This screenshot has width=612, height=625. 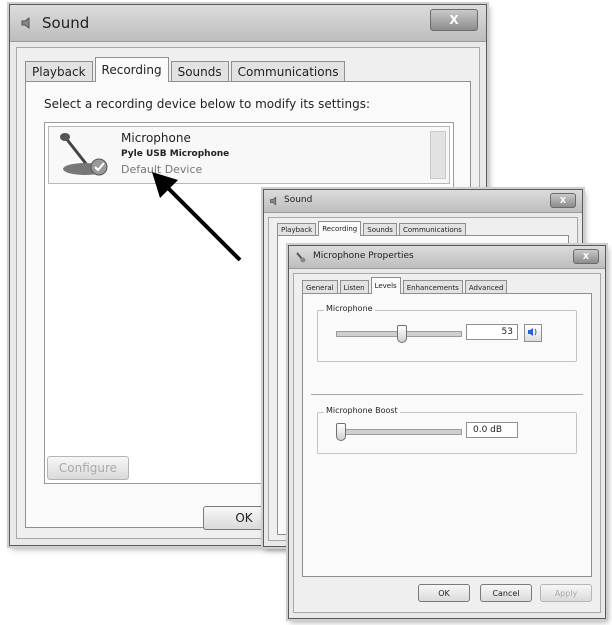 I want to click on apply-button: Apply, so click(x=566, y=593).